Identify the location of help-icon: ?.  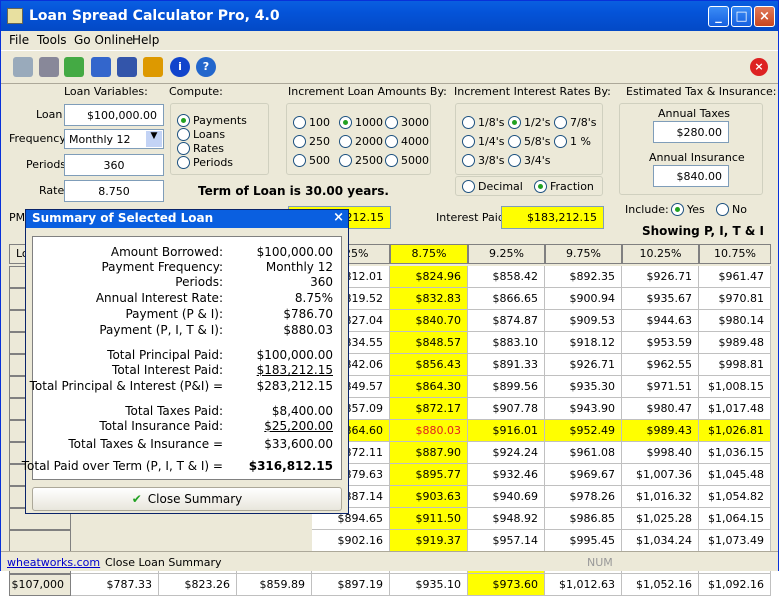
(206, 67).